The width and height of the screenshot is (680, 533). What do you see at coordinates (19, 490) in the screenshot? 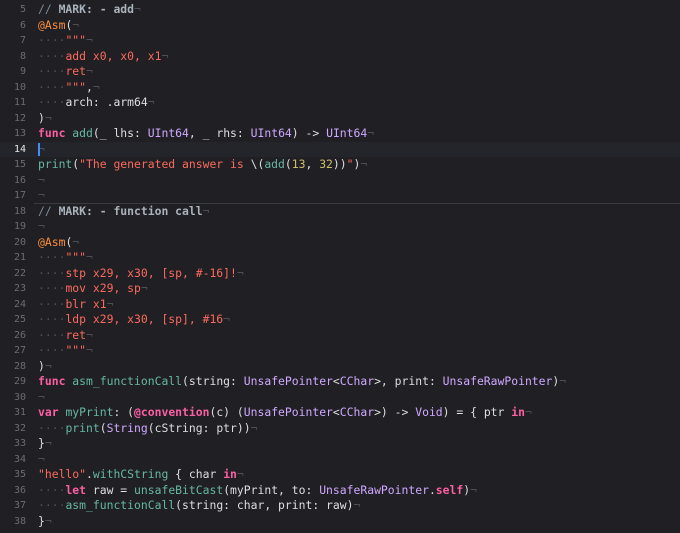
I see `line-number: 36` at bounding box center [19, 490].